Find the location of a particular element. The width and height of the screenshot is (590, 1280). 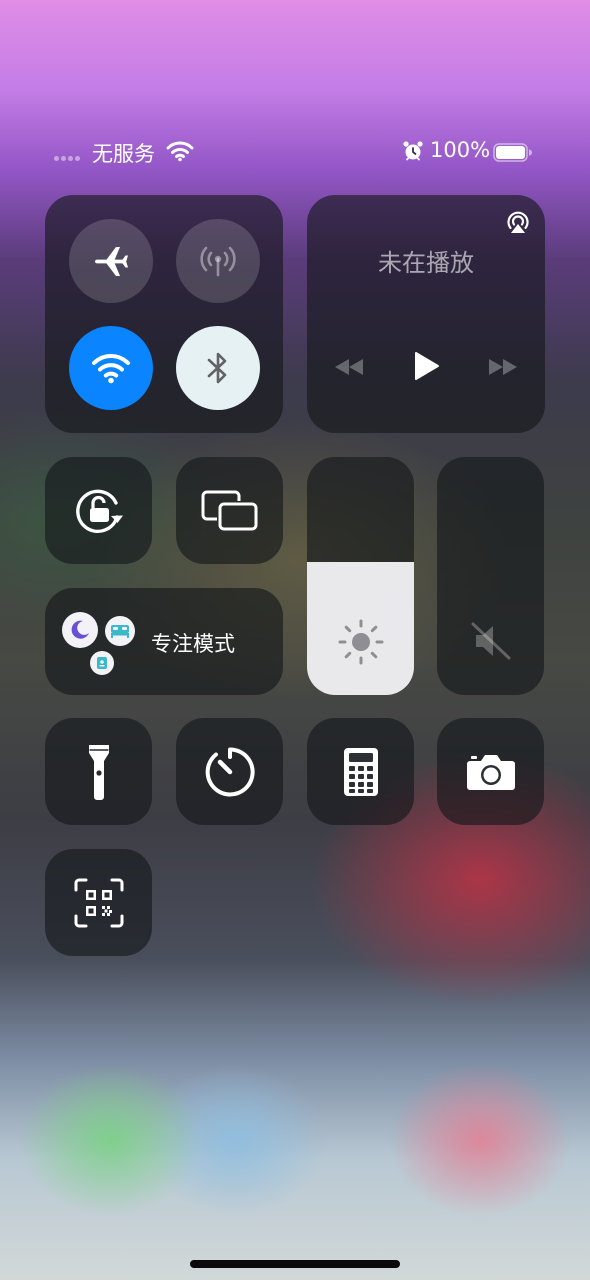

orientation-lock-icon is located at coordinates (99, 511).